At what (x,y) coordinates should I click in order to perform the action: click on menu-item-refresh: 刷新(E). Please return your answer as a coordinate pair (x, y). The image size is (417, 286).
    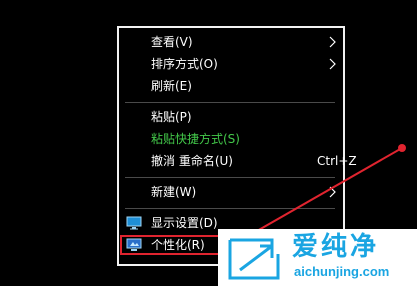
    Looking at the image, I should click on (231, 86).